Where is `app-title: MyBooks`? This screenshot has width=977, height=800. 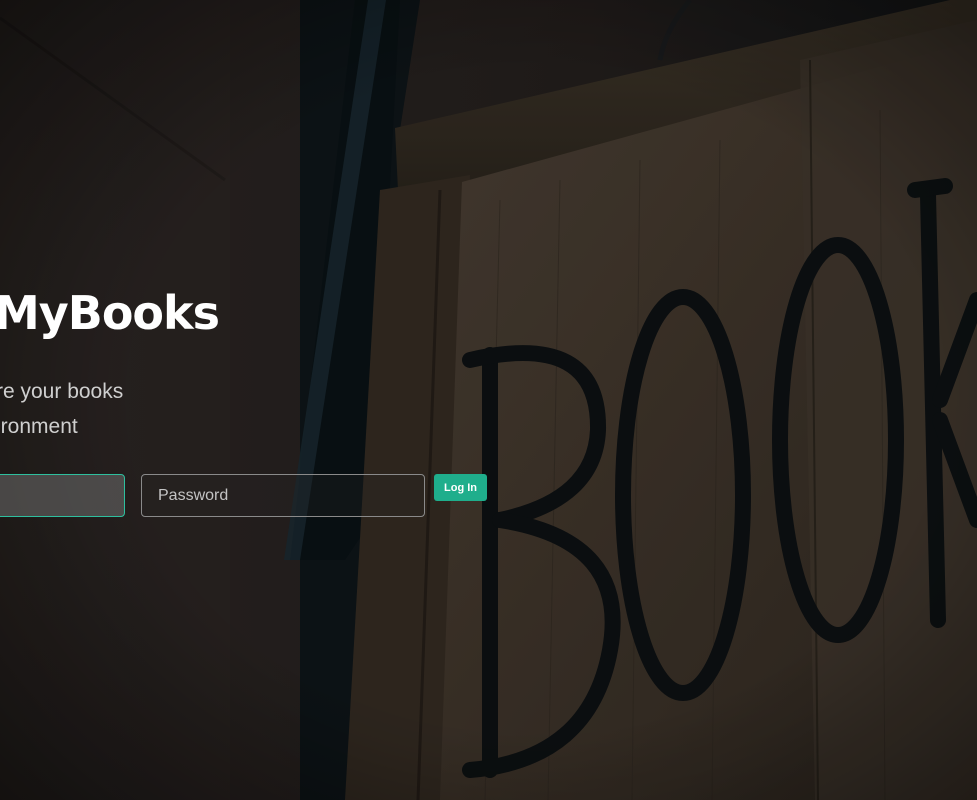 app-title: MyBooks is located at coordinates (110, 313).